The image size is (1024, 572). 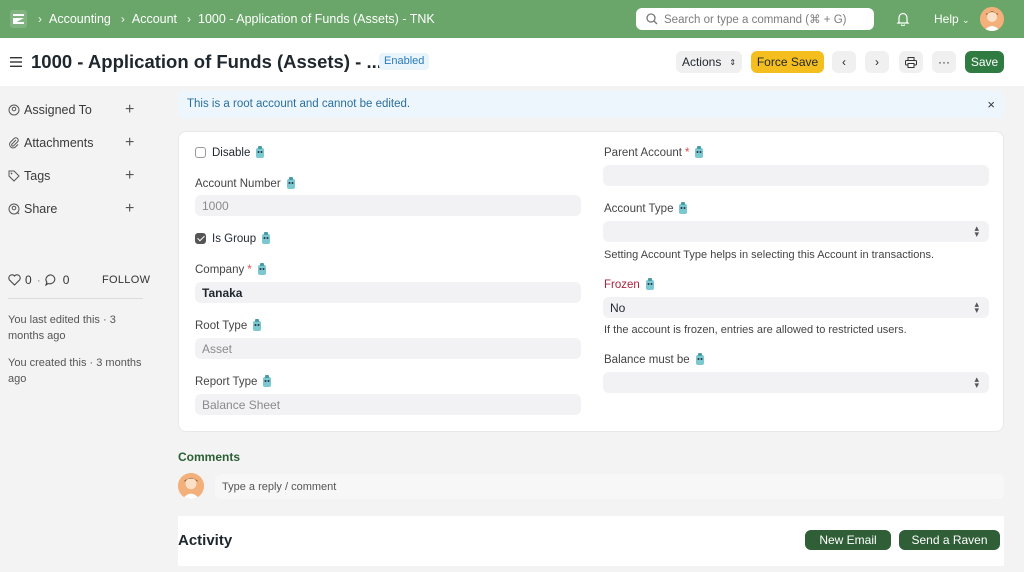 I want to click on activity-heading: Activity, so click(x=205, y=540).